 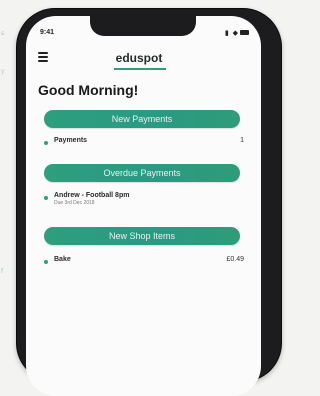 I want to click on background-text-fragment: s, so click(x=3, y=33).